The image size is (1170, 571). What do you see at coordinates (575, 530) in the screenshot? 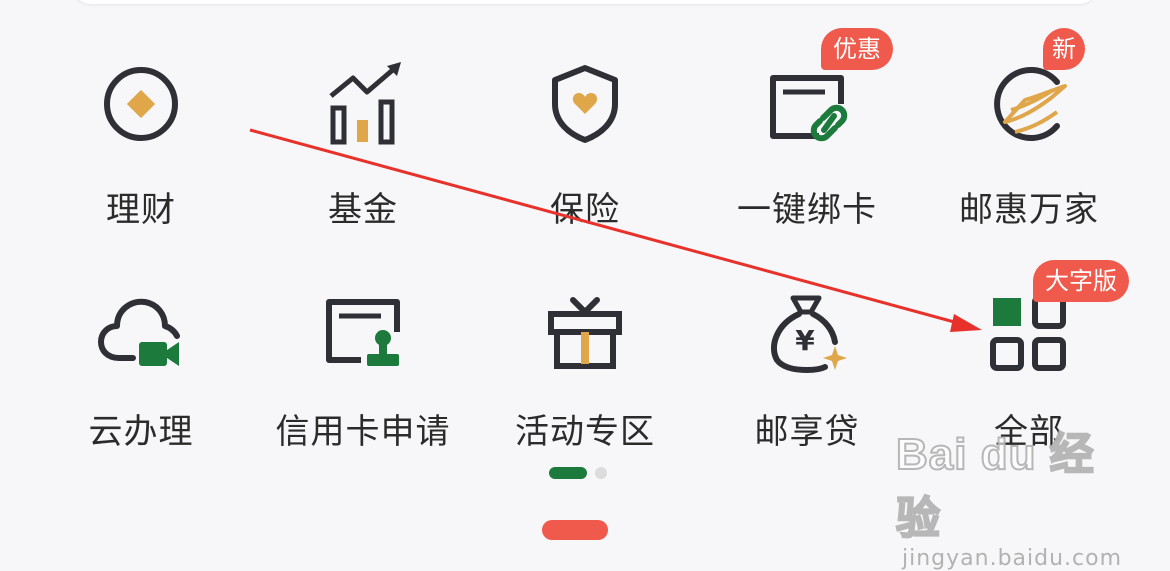
I see `next-section-peek` at bounding box center [575, 530].